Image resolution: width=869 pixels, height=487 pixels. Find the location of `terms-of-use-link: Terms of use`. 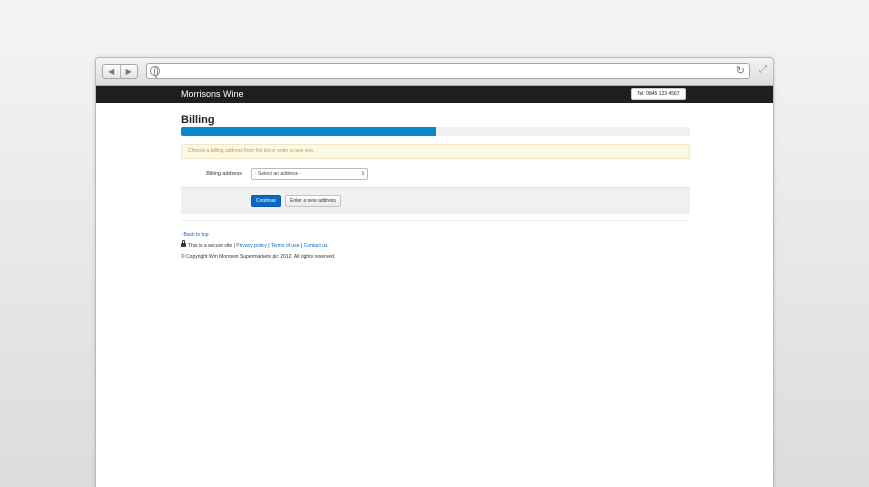

terms-of-use-link: Terms of use is located at coordinates (285, 246).